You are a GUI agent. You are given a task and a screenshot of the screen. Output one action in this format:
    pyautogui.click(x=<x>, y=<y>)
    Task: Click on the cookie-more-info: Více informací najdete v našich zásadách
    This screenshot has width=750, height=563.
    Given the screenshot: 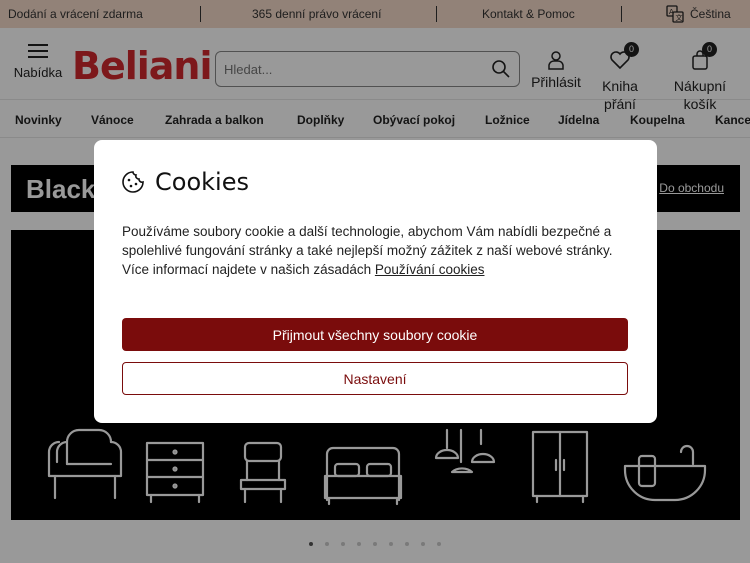 What is the action you would take?
    pyautogui.click(x=247, y=269)
    